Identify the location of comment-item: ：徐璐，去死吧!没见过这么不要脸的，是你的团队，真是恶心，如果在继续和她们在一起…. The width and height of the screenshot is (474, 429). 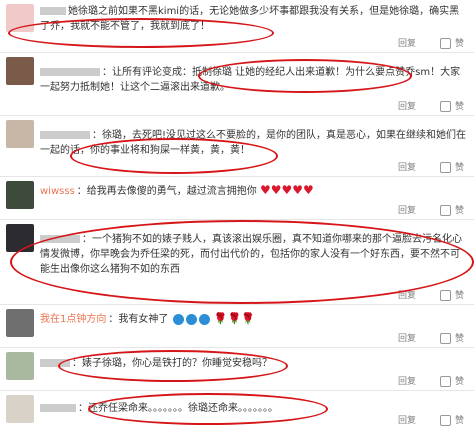
(237, 146).